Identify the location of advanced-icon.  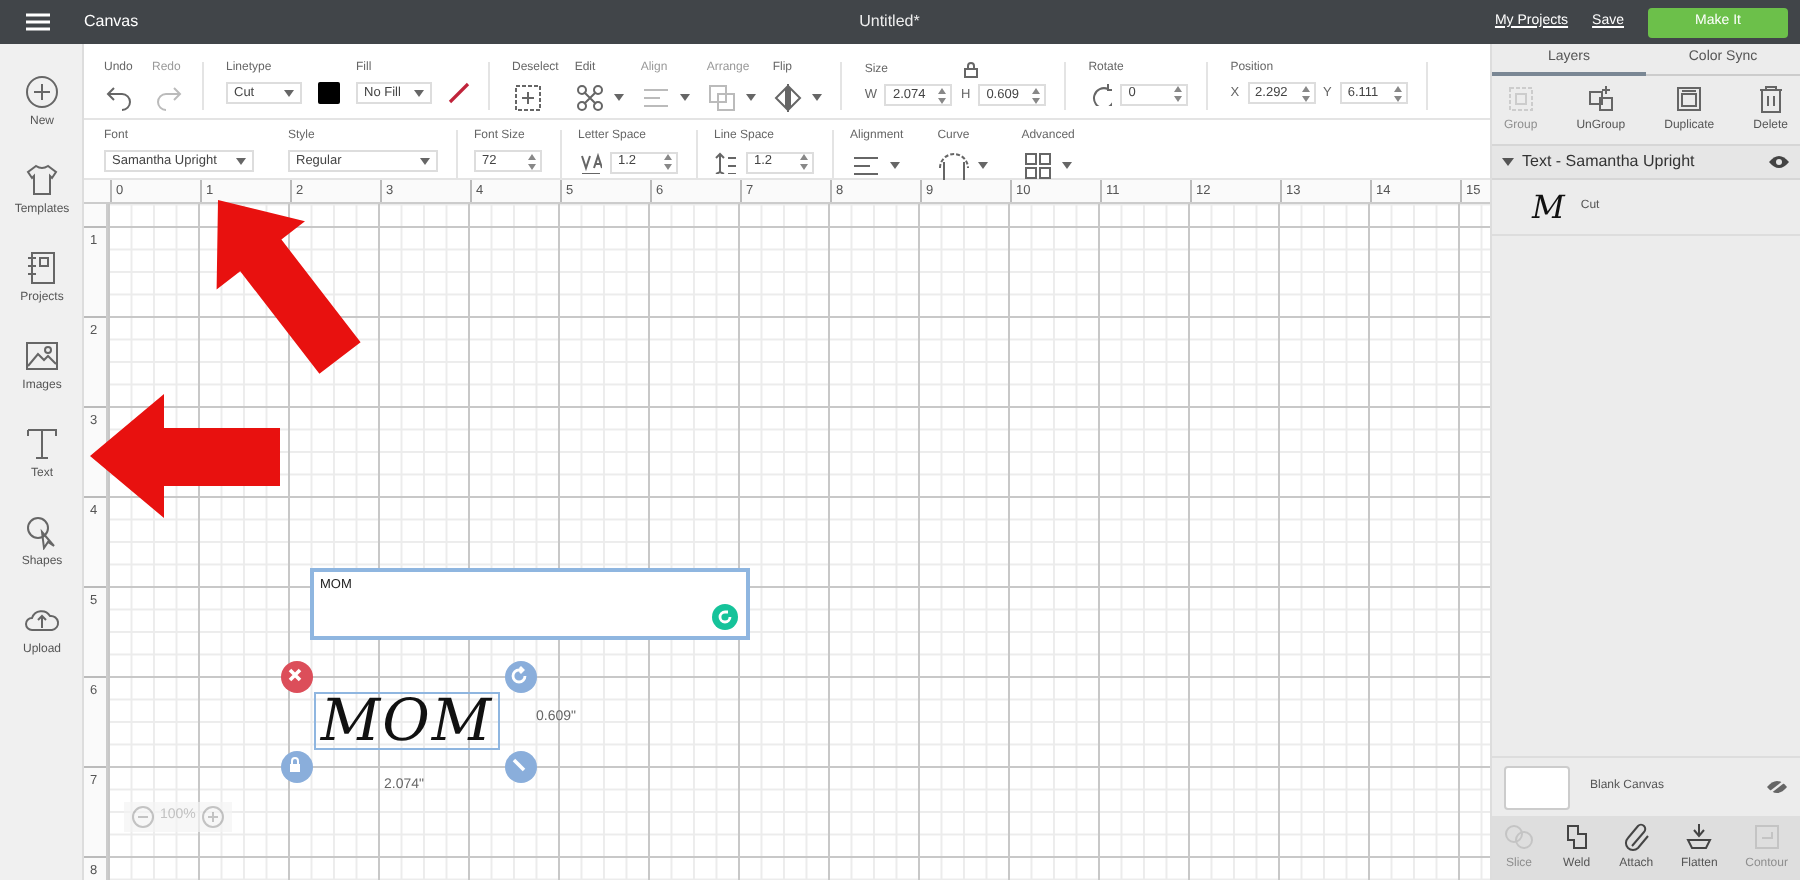
(1037, 166).